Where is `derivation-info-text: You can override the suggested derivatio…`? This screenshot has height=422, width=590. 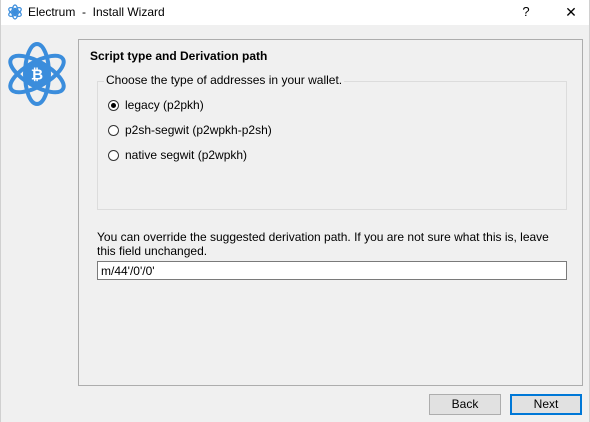 derivation-info-text: You can override the suggested derivatio… is located at coordinates (323, 244).